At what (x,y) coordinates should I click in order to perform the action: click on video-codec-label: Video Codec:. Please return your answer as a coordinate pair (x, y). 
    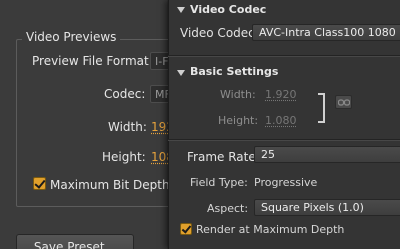
    Looking at the image, I should click on (219, 33).